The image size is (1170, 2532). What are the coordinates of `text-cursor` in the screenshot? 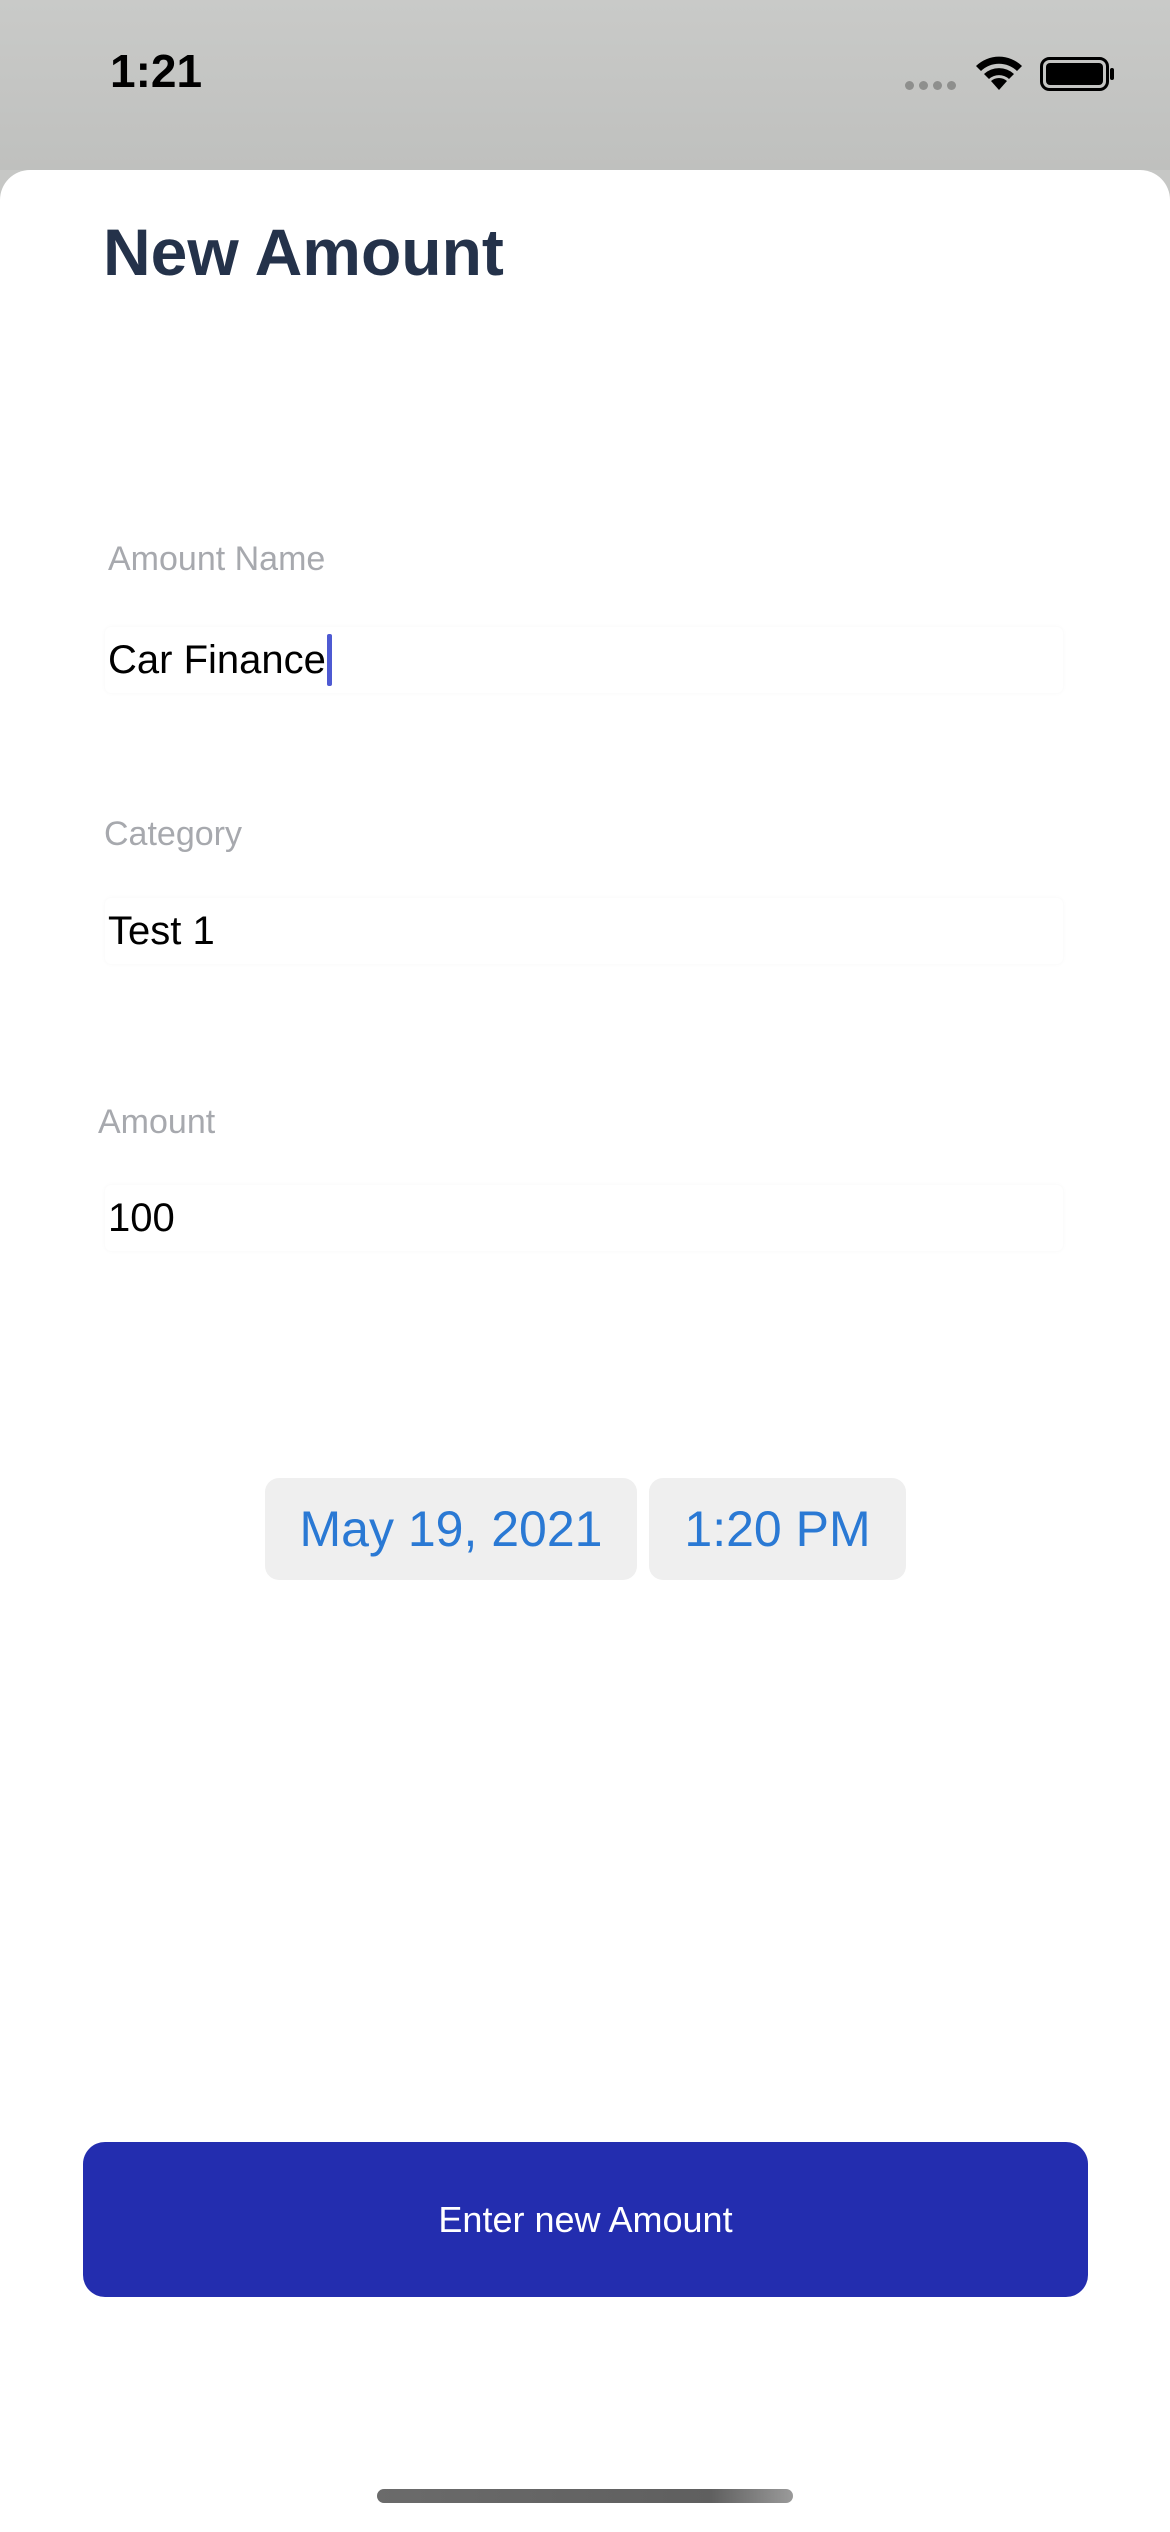 It's located at (329, 660).